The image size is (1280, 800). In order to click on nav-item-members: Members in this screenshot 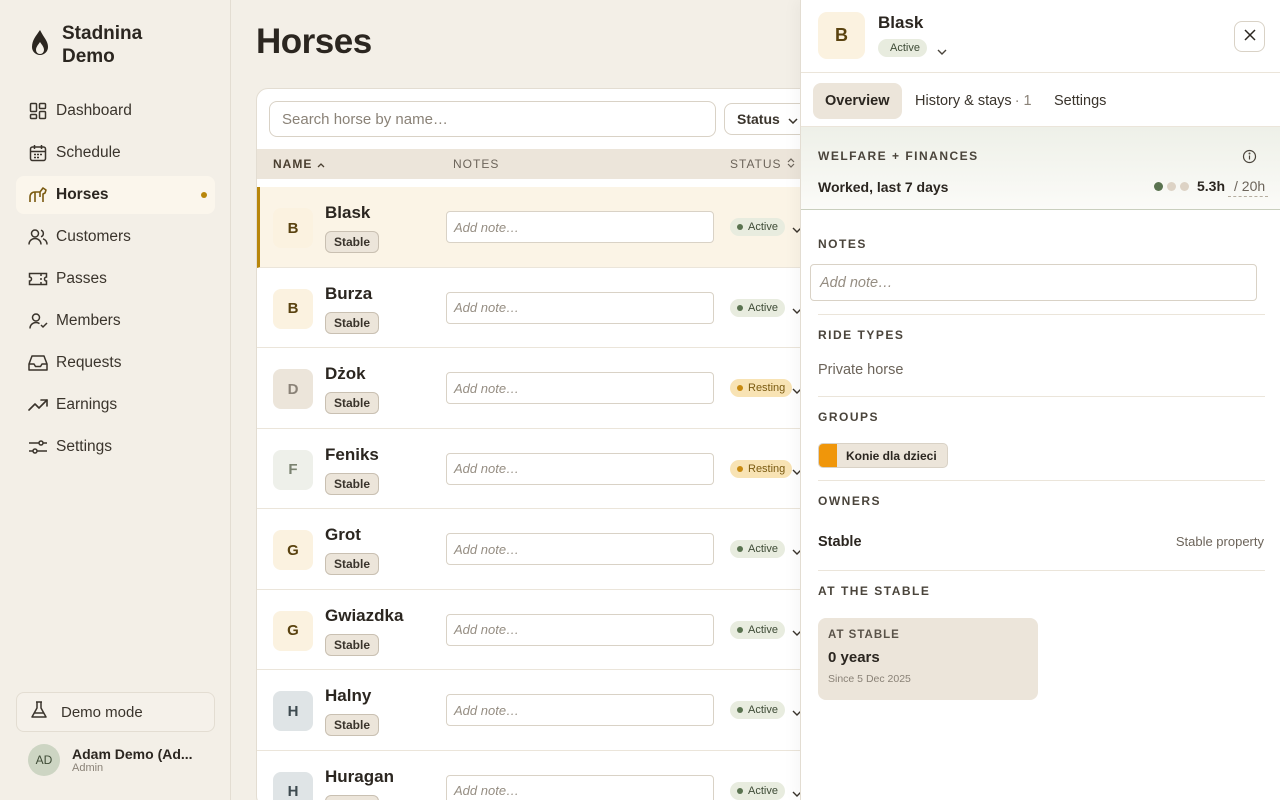, I will do `click(115, 321)`.